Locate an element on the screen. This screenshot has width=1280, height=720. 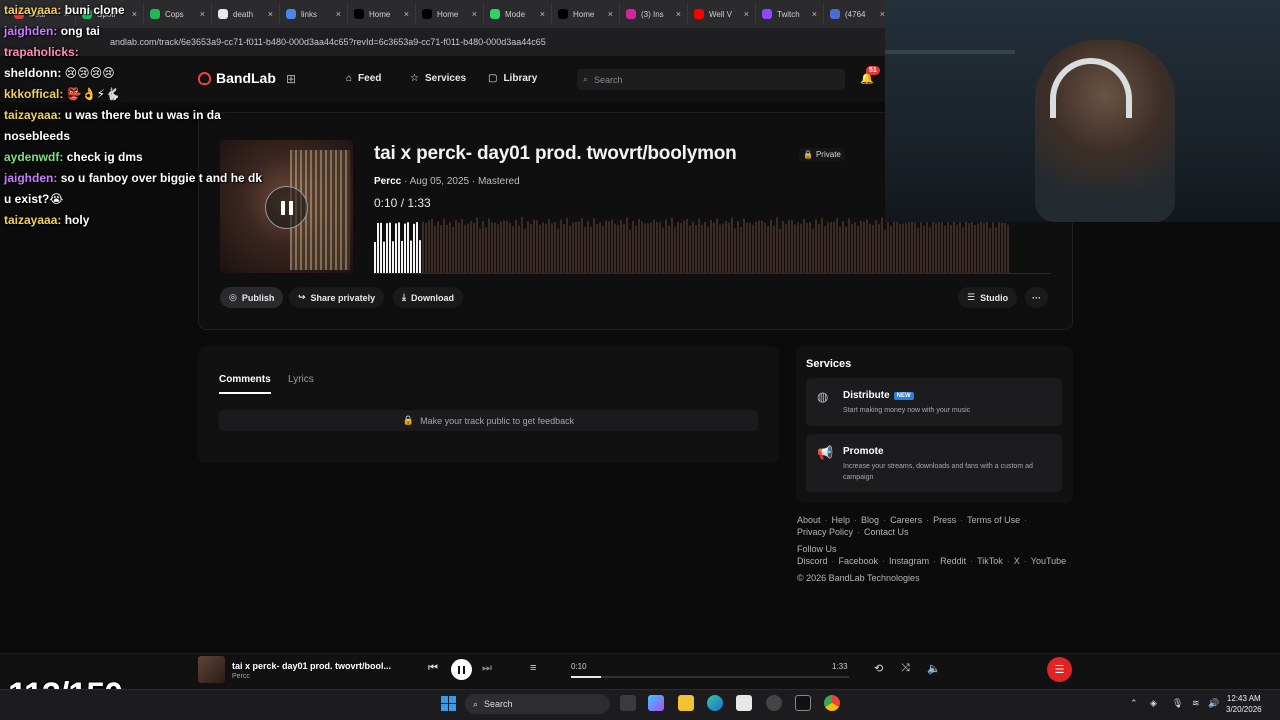
tray-app-icon: ◈ is located at coordinates (1153, 703).